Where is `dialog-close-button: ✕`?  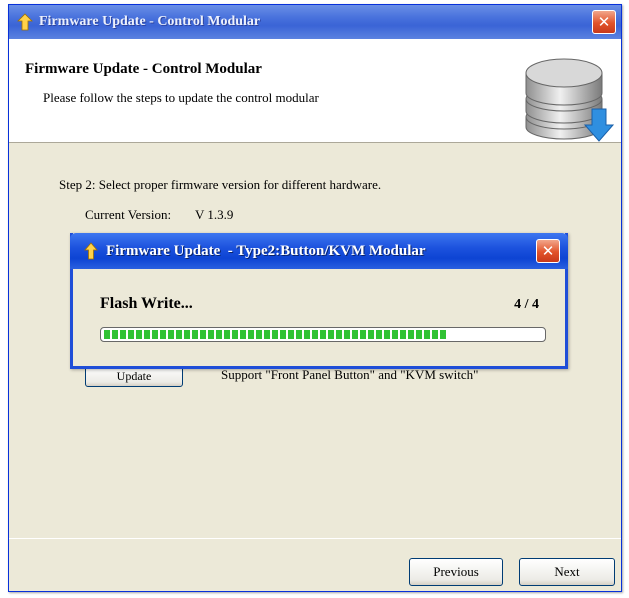
dialog-close-button: ✕ is located at coordinates (548, 251).